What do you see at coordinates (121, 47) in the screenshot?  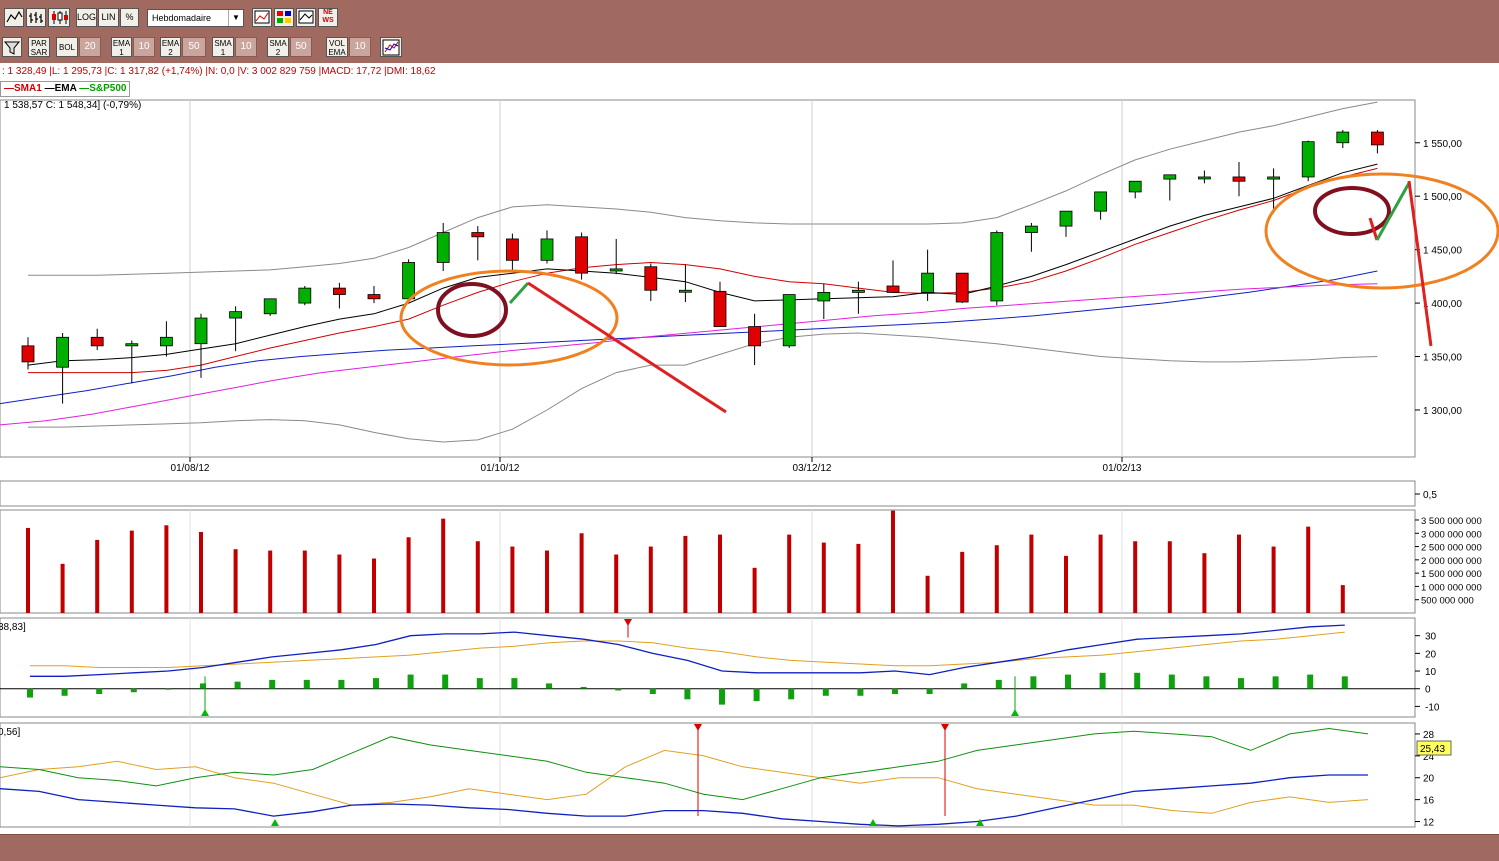 I see `ema1-button: EMA 1` at bounding box center [121, 47].